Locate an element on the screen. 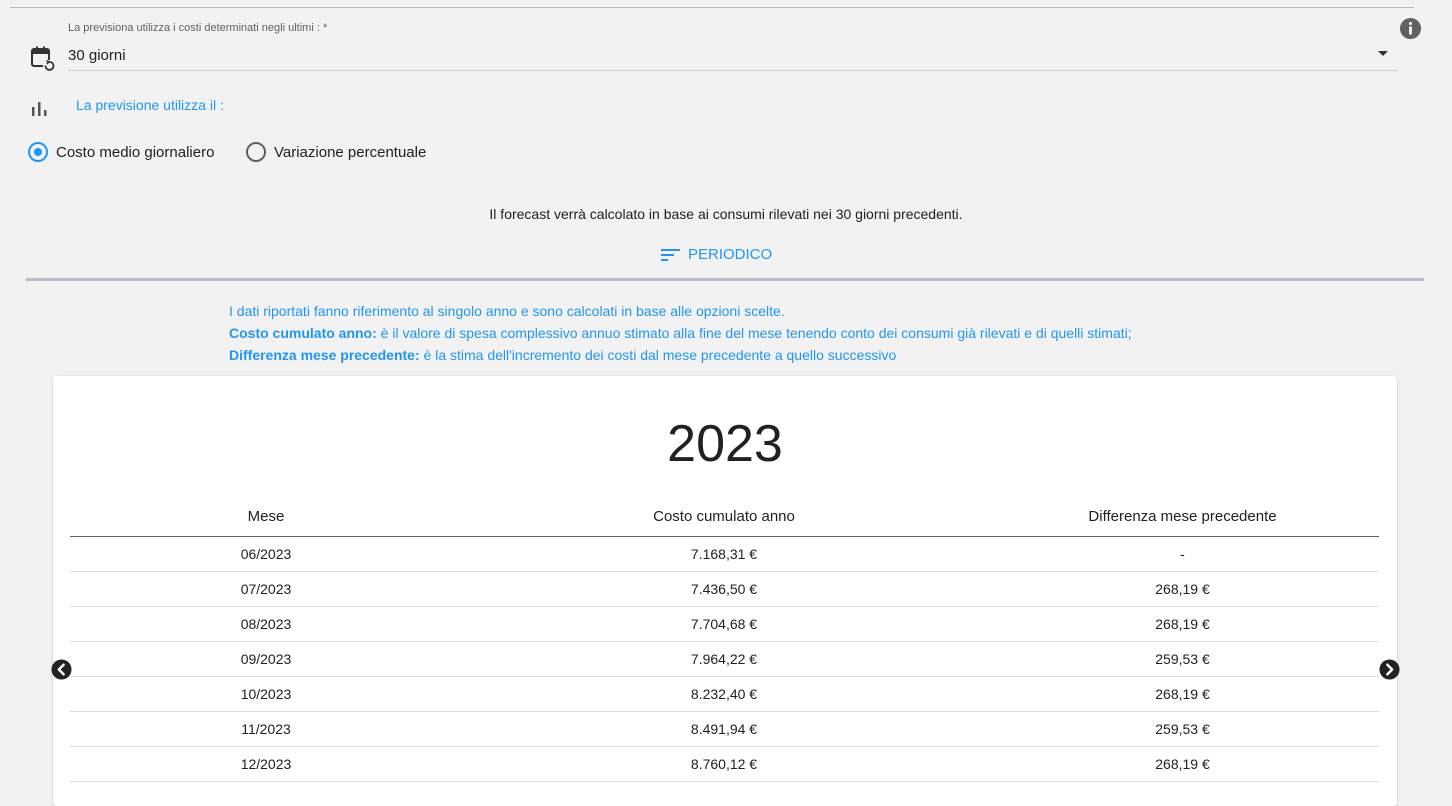 This screenshot has width=1452, height=806. table-row: 06/2023 7.168,31 € - is located at coordinates (724, 554).